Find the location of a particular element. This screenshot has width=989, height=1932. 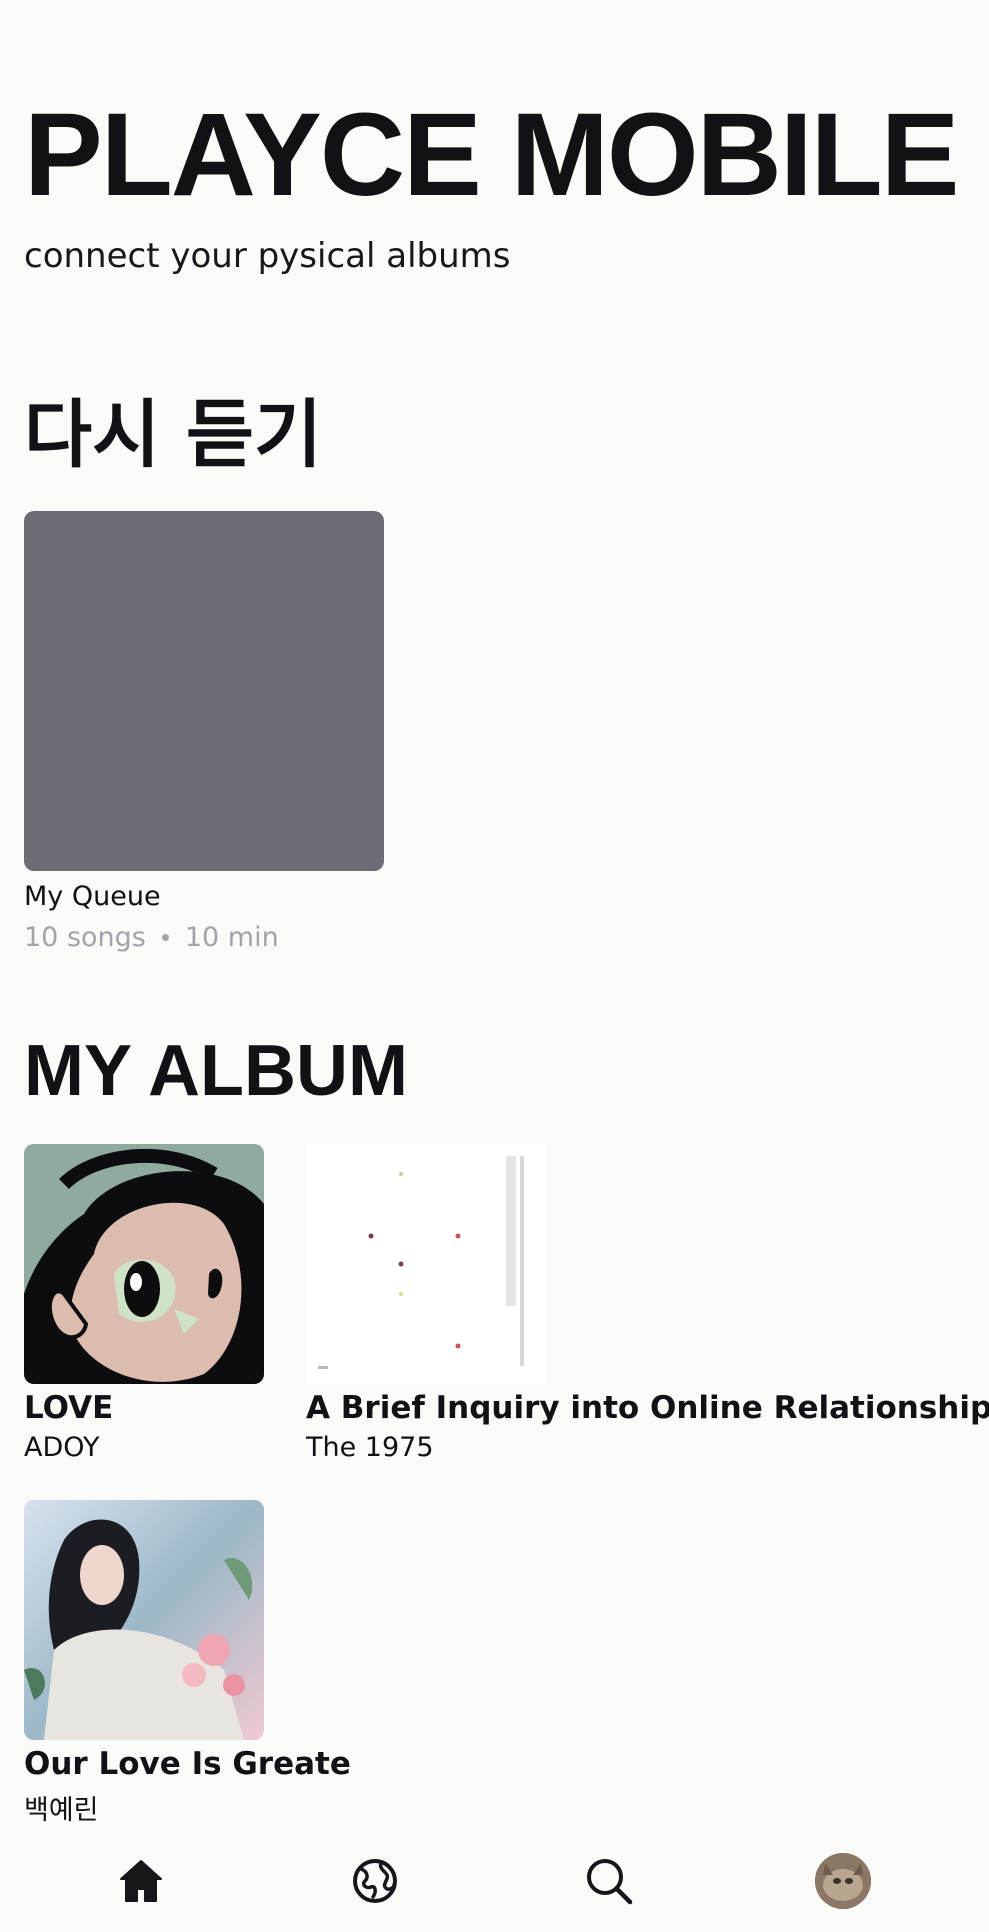

nav-profile is located at coordinates (843, 1881).